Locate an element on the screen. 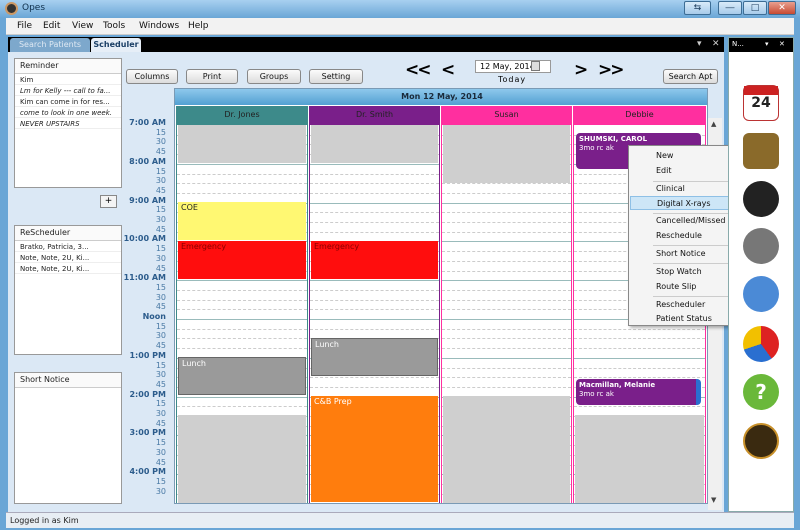  today-button: Today is located at coordinates (512, 79).